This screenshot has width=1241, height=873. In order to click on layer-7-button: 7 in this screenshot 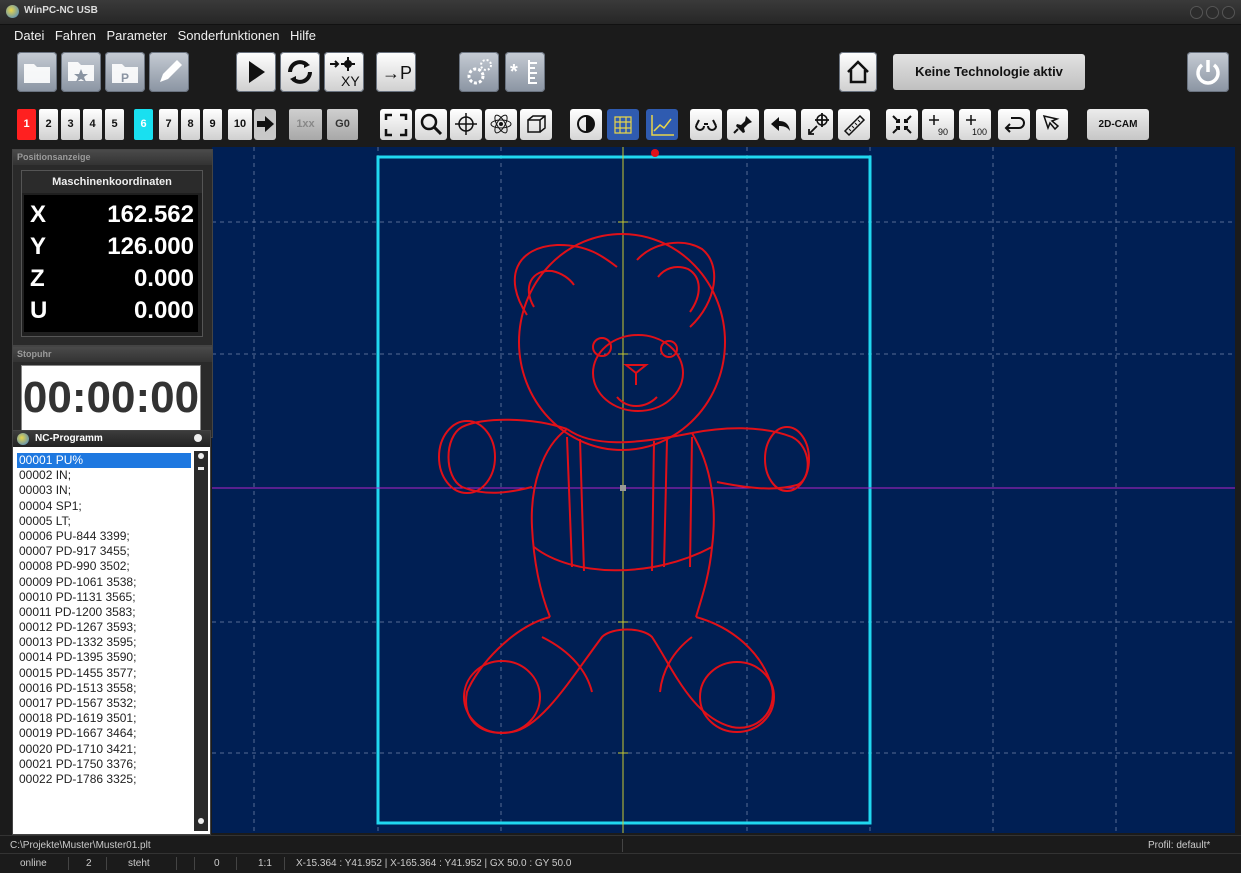, I will do `click(168, 124)`.